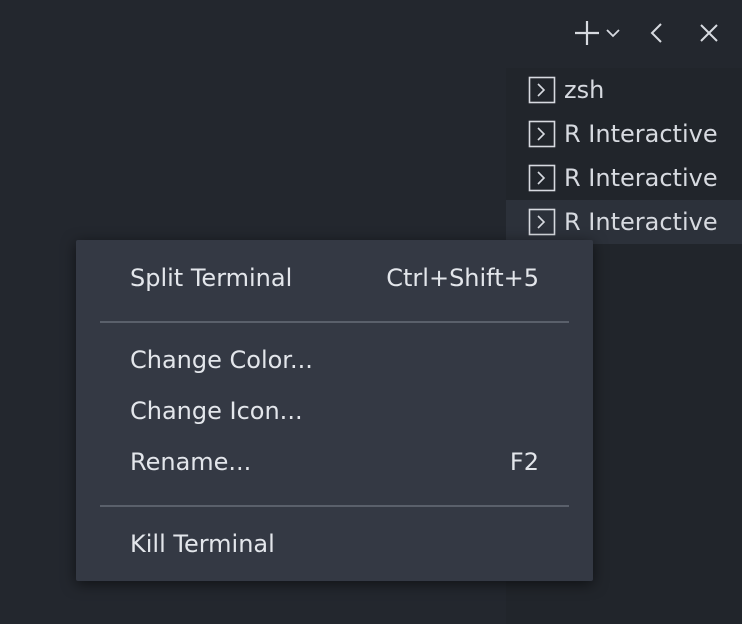 The image size is (742, 624). Describe the element at coordinates (334, 278) in the screenshot. I see `menu-item-split-terminal: Split Terminal Ctrl+Shift+5` at that location.